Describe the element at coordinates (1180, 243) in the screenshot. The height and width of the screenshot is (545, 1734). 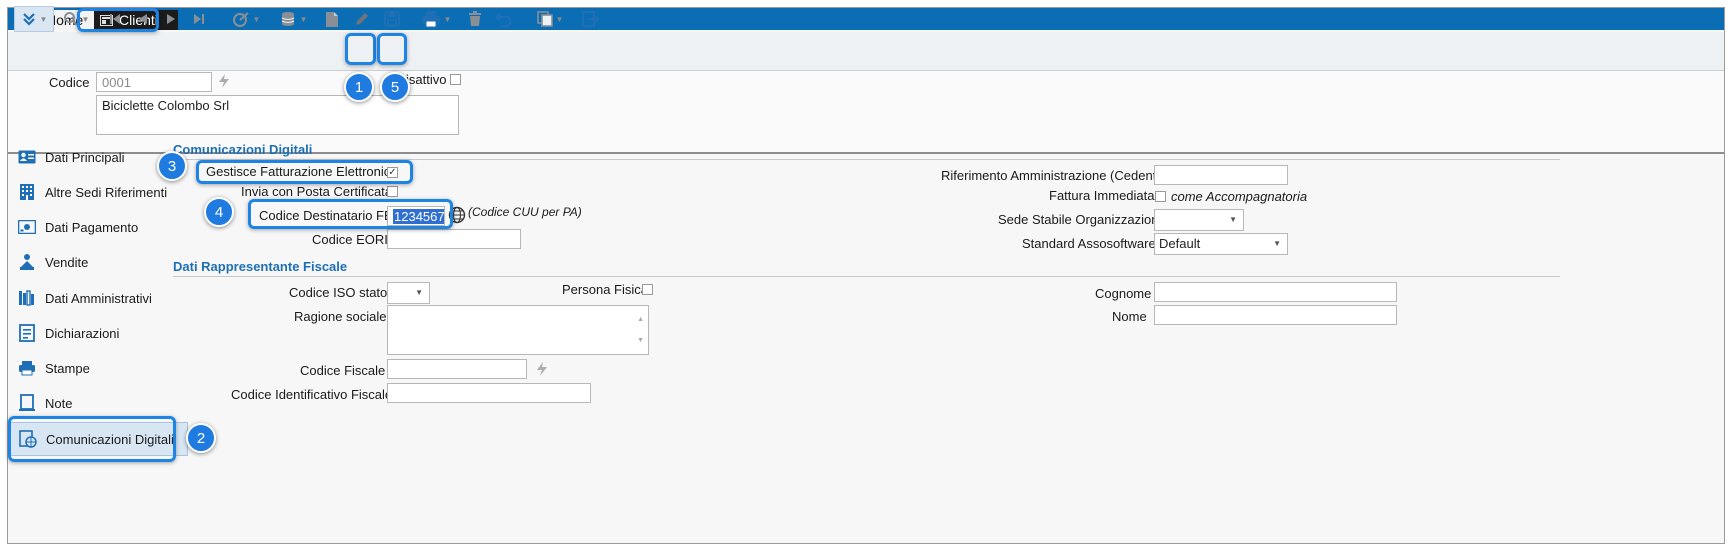
I see `standard-value: Default` at that location.